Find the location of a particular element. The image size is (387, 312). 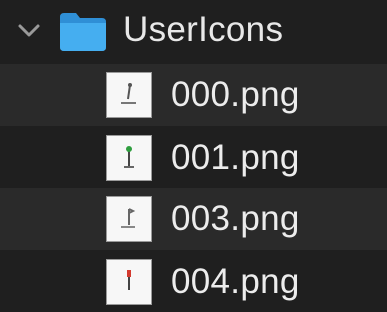

folder-icon is located at coordinates (83, 32).